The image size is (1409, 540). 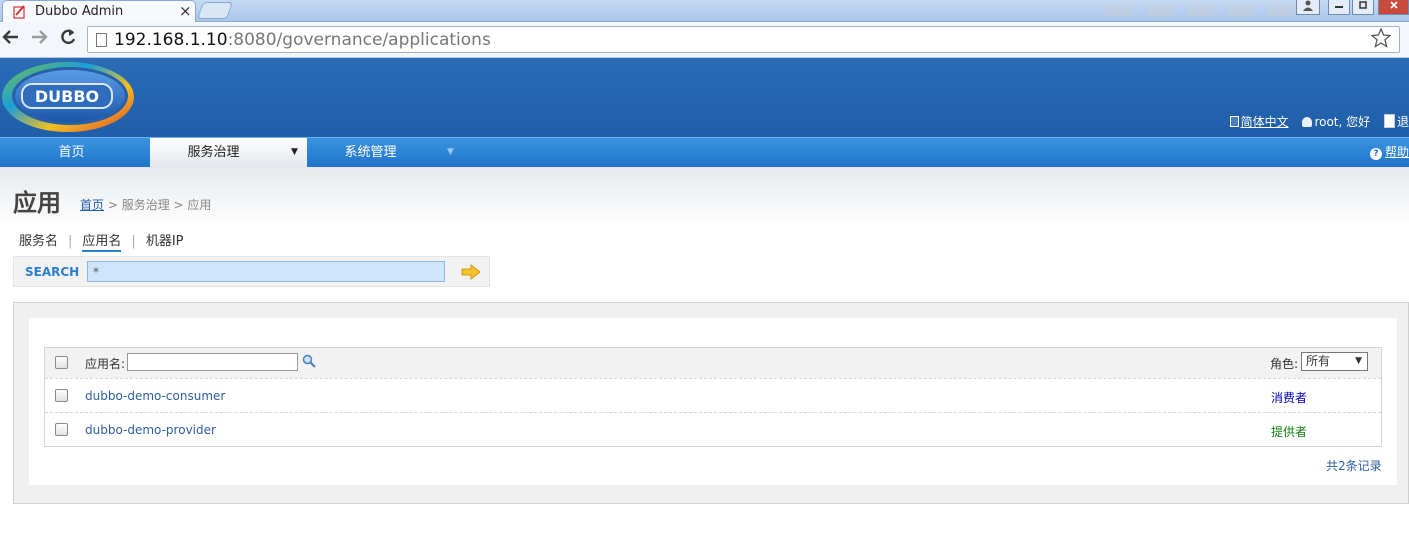 What do you see at coordinates (309, 361) in the screenshot?
I see `search-icon` at bounding box center [309, 361].